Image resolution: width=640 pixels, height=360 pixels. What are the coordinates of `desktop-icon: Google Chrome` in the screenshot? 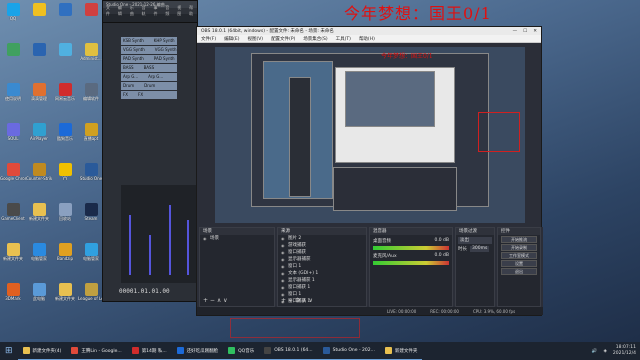 It's located at (13, 175).